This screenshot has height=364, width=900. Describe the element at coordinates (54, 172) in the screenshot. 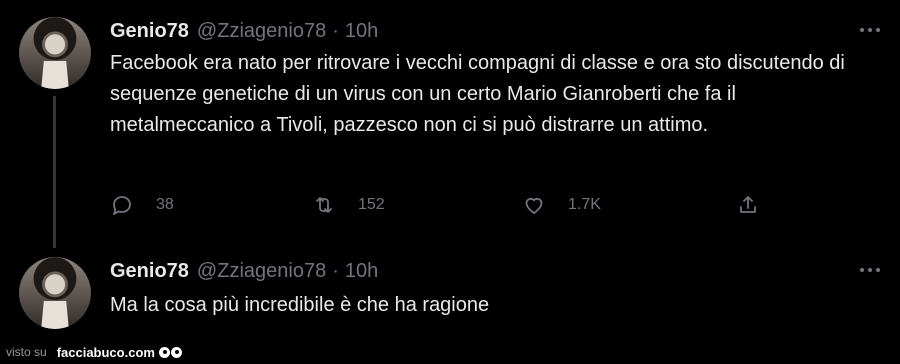

I see `thread-line` at that location.